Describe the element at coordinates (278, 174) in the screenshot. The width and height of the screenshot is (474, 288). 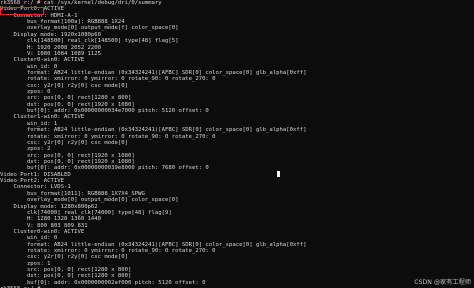
I see `text-cursor` at that location.